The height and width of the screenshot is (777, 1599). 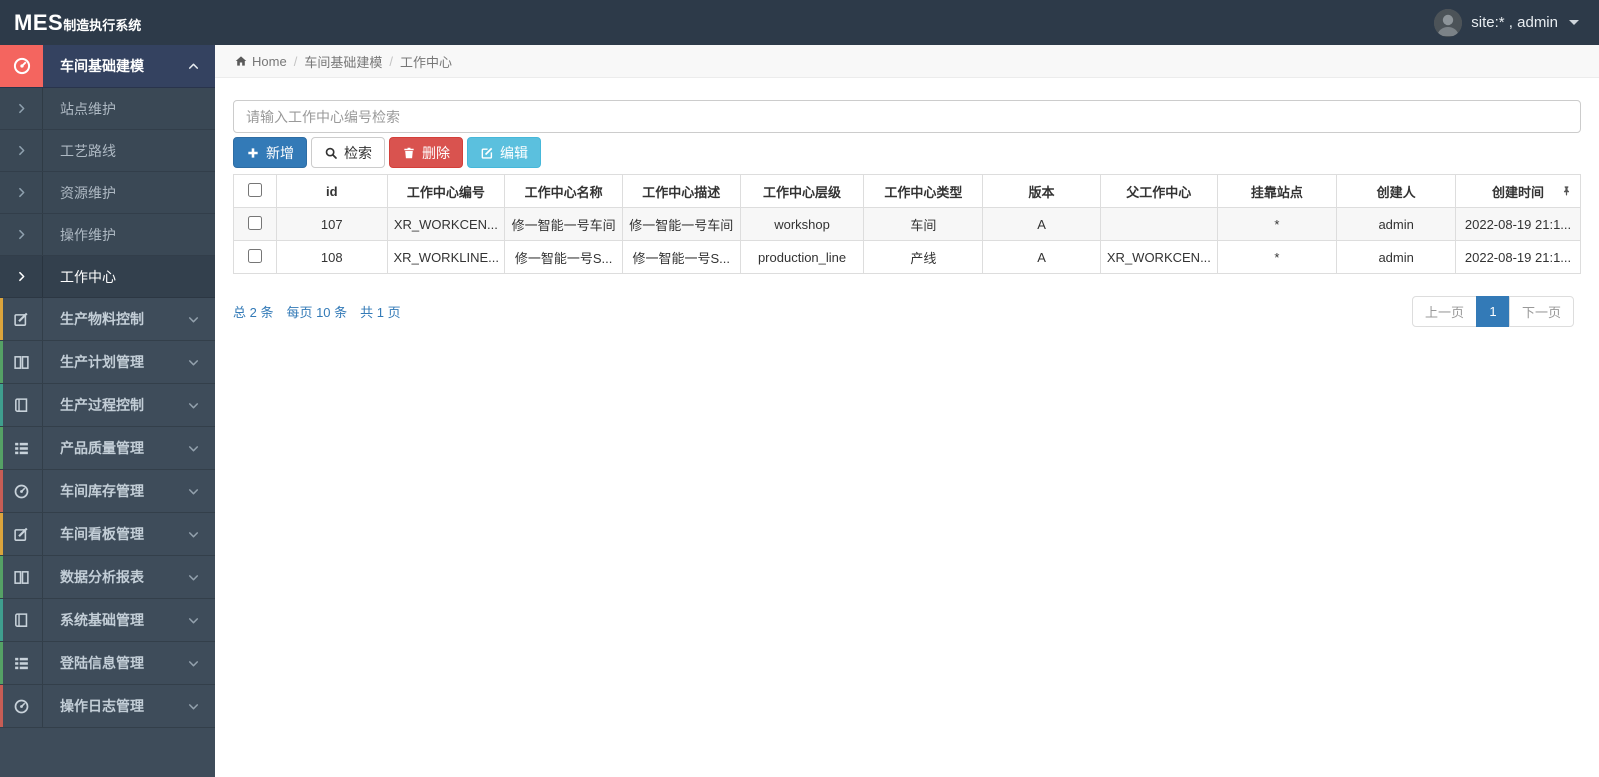 I want to click on sidebar-group-workshop-modeling: 车间基础建模, so click(x=107, y=66).